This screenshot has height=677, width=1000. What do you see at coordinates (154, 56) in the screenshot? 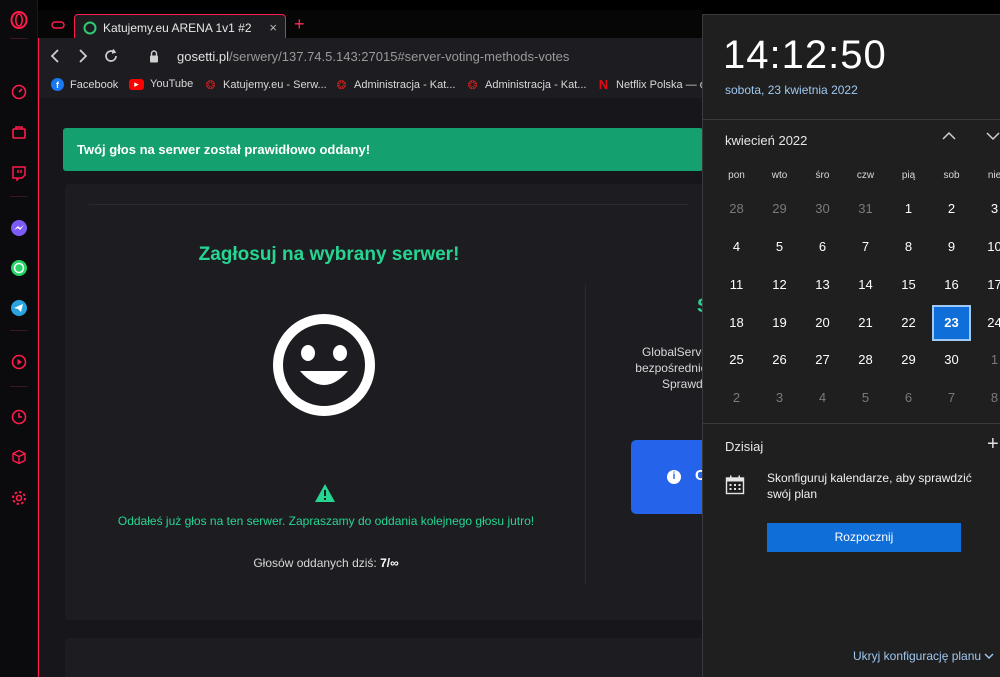
I see `secure-lock-icon` at bounding box center [154, 56].